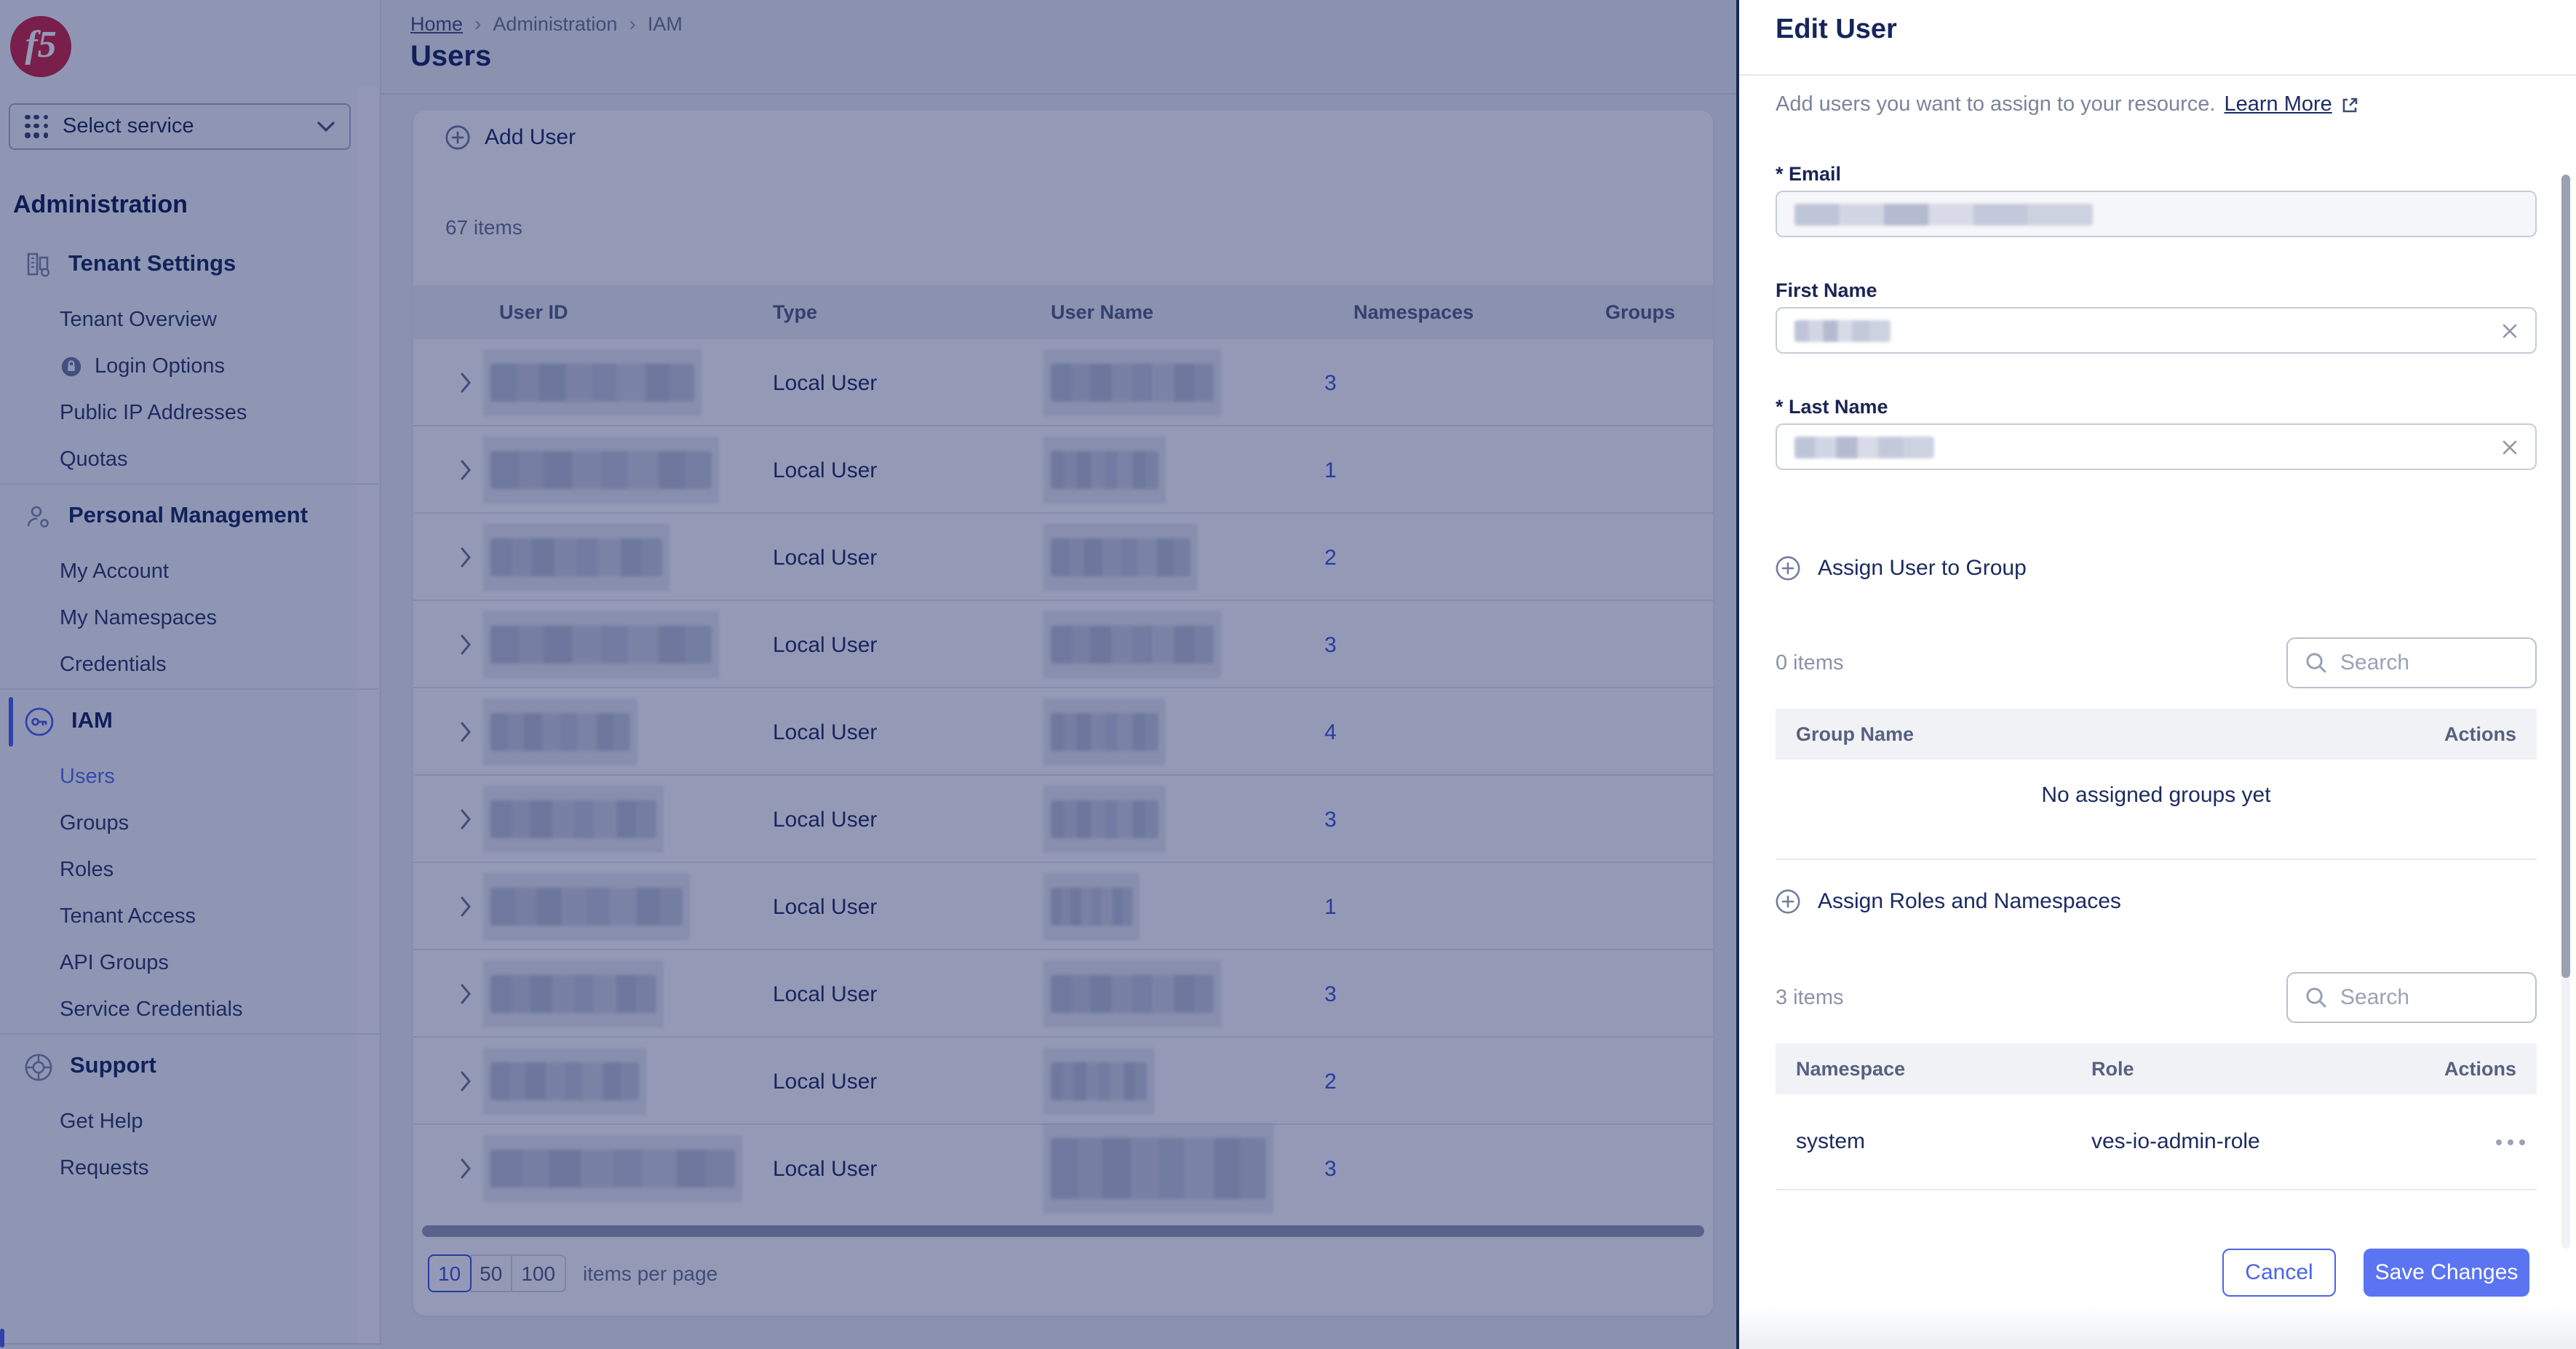 The height and width of the screenshot is (1349, 2576). I want to click on groups-search-placeholder: Search, so click(2375, 663).